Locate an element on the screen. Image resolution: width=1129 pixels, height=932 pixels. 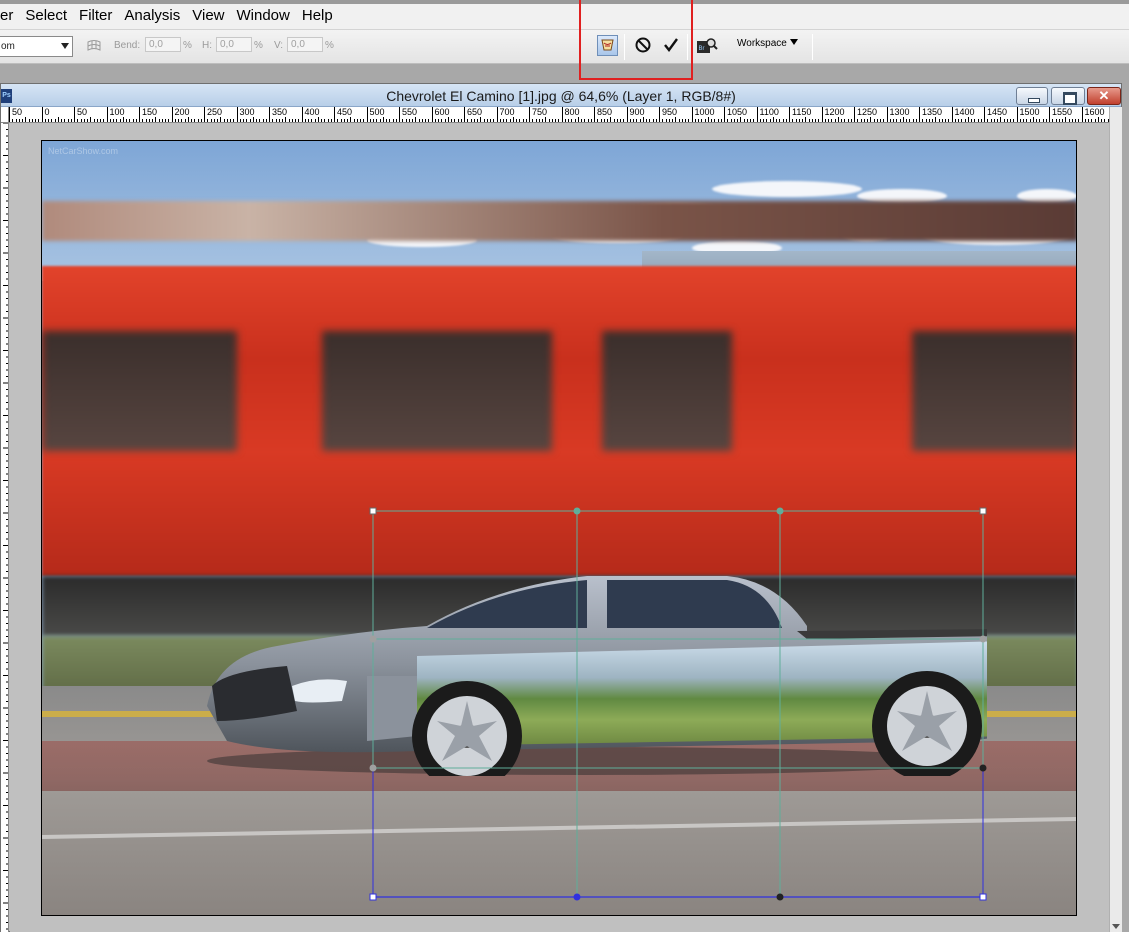
menu-item-help: Help is located at coordinates (317, 16).